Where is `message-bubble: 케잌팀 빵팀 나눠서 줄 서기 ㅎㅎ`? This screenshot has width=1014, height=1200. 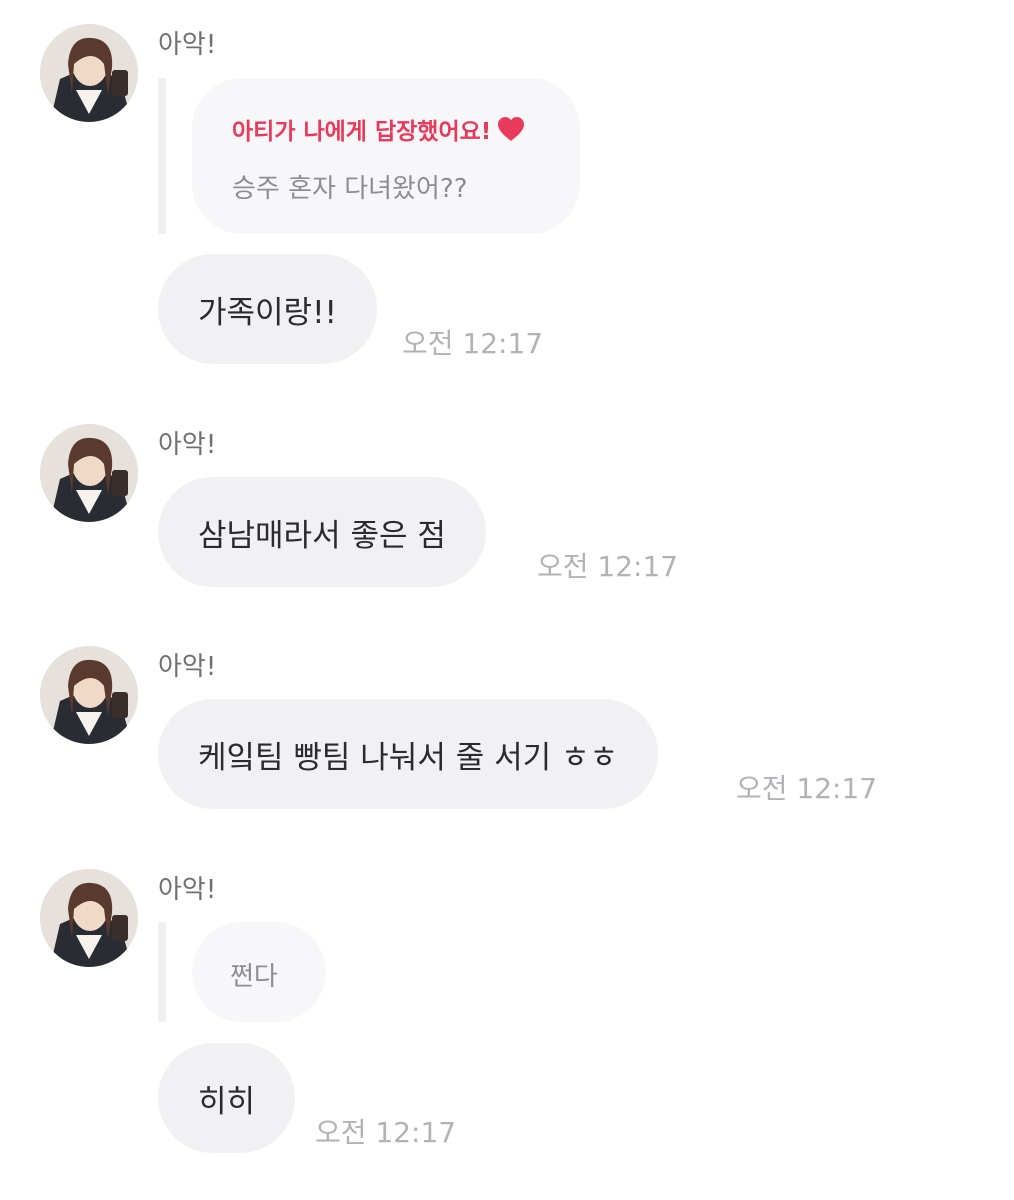 message-bubble: 케잌팀 빵팀 나눠서 줄 서기 ㅎㅎ is located at coordinates (408, 754).